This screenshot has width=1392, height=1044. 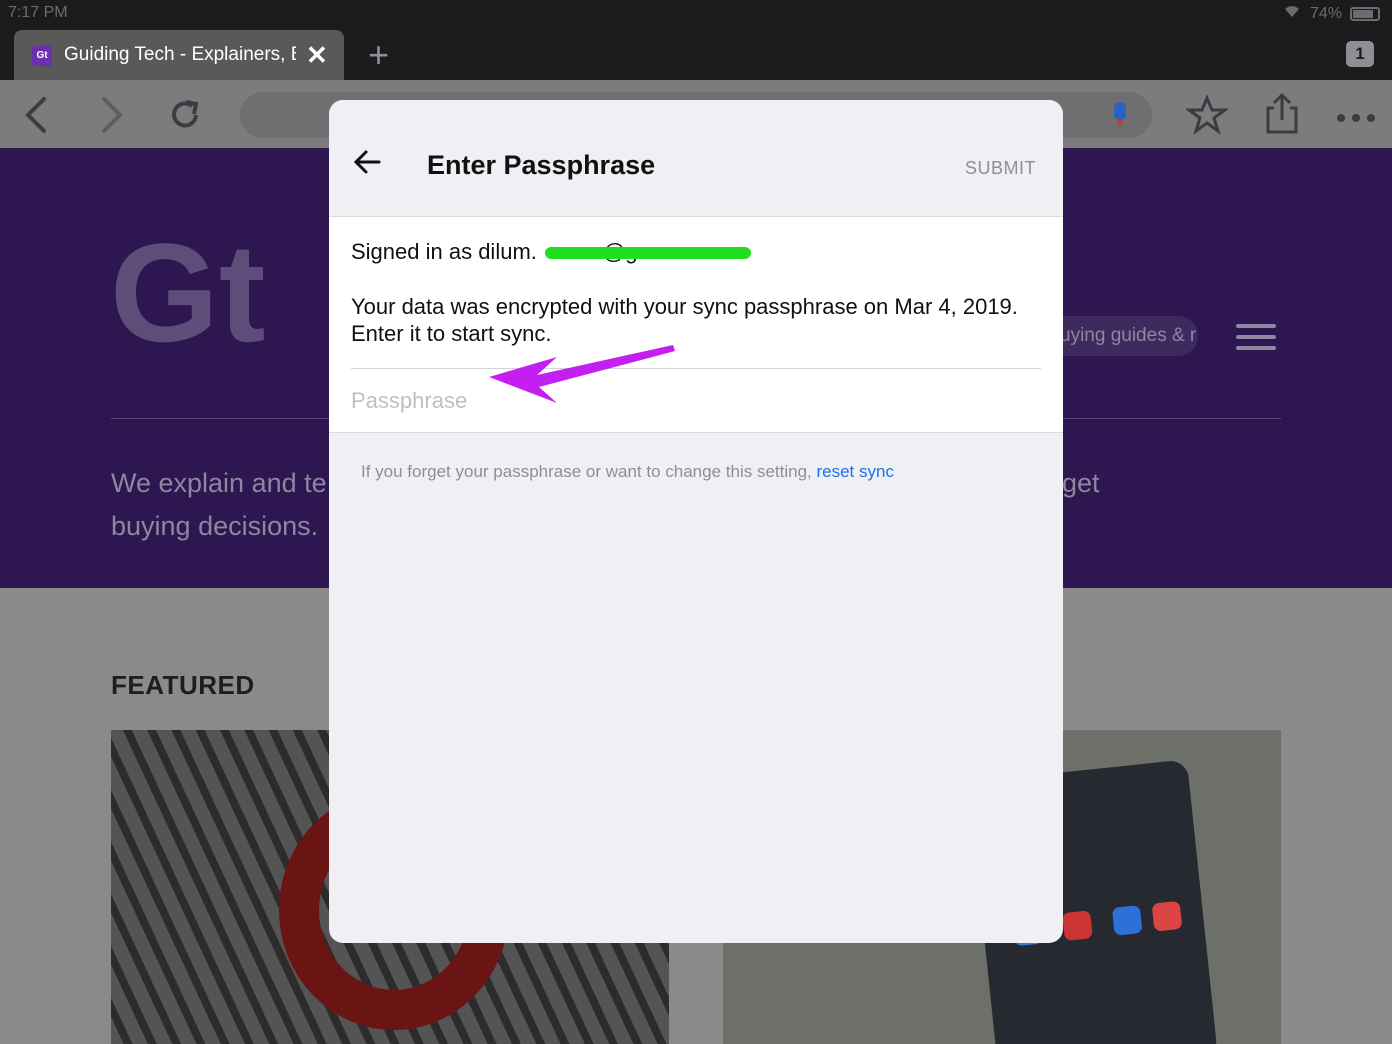 What do you see at coordinates (1360, 54) in the screenshot?
I see `tab-count-button: 1` at bounding box center [1360, 54].